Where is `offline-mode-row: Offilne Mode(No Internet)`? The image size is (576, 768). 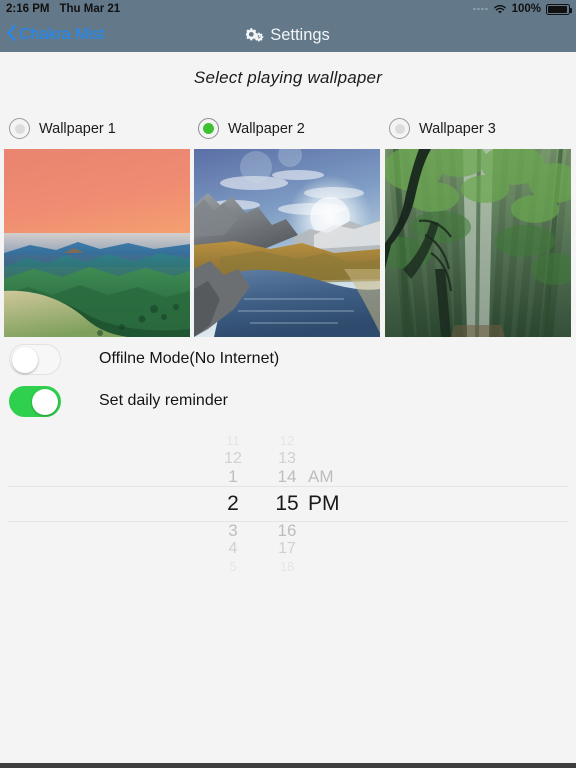 offline-mode-row: Offilne Mode(No Internet) is located at coordinates (288, 359).